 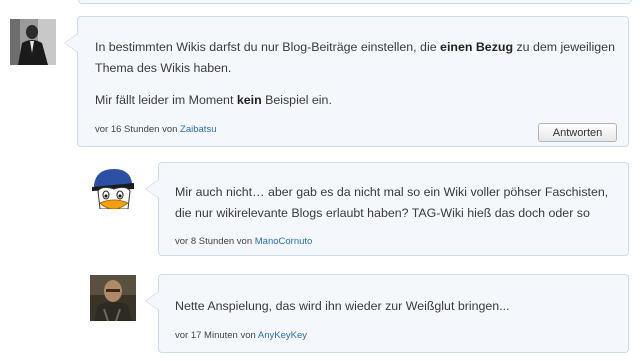 I want to click on comment-meta: vor 16 Stunden von Zaibatsu, so click(x=155, y=129).